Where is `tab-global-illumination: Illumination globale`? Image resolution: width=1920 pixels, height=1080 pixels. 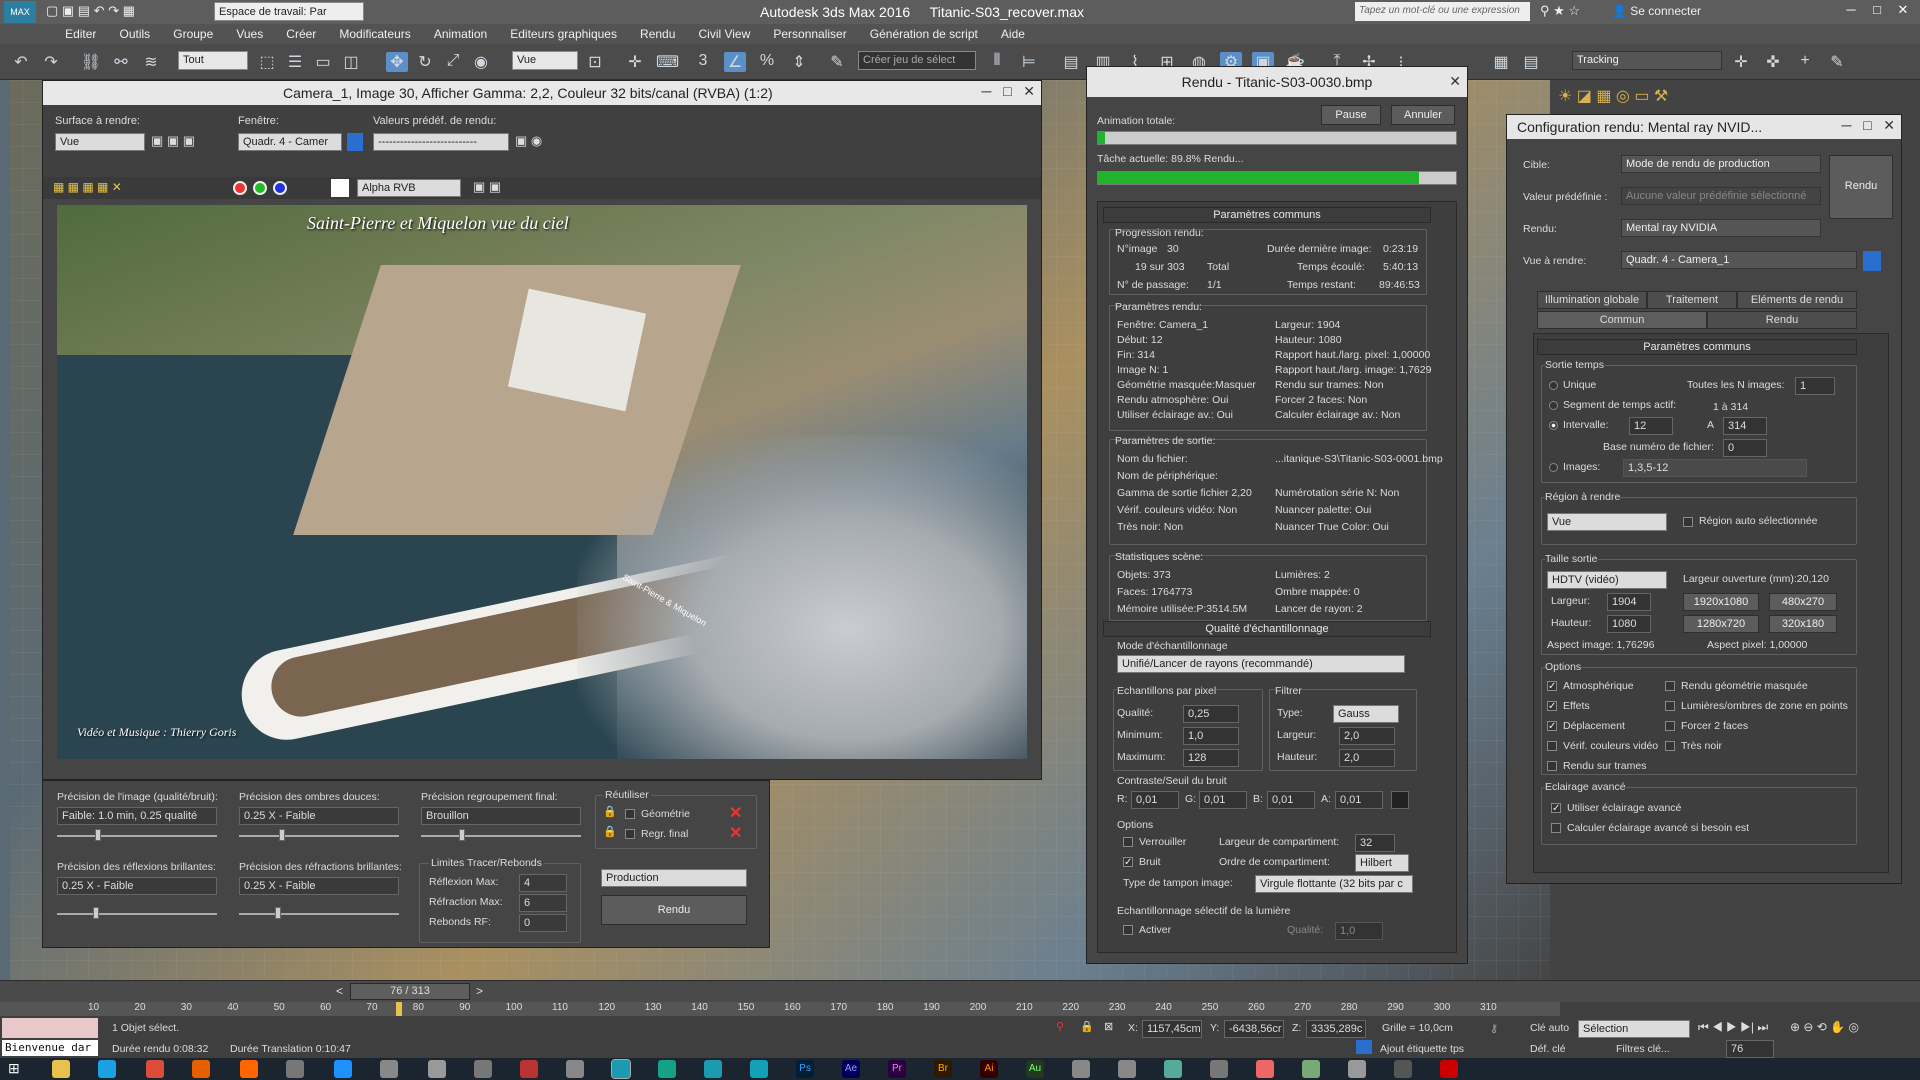
tab-global-illumination: Illumination globale is located at coordinates (1592, 300).